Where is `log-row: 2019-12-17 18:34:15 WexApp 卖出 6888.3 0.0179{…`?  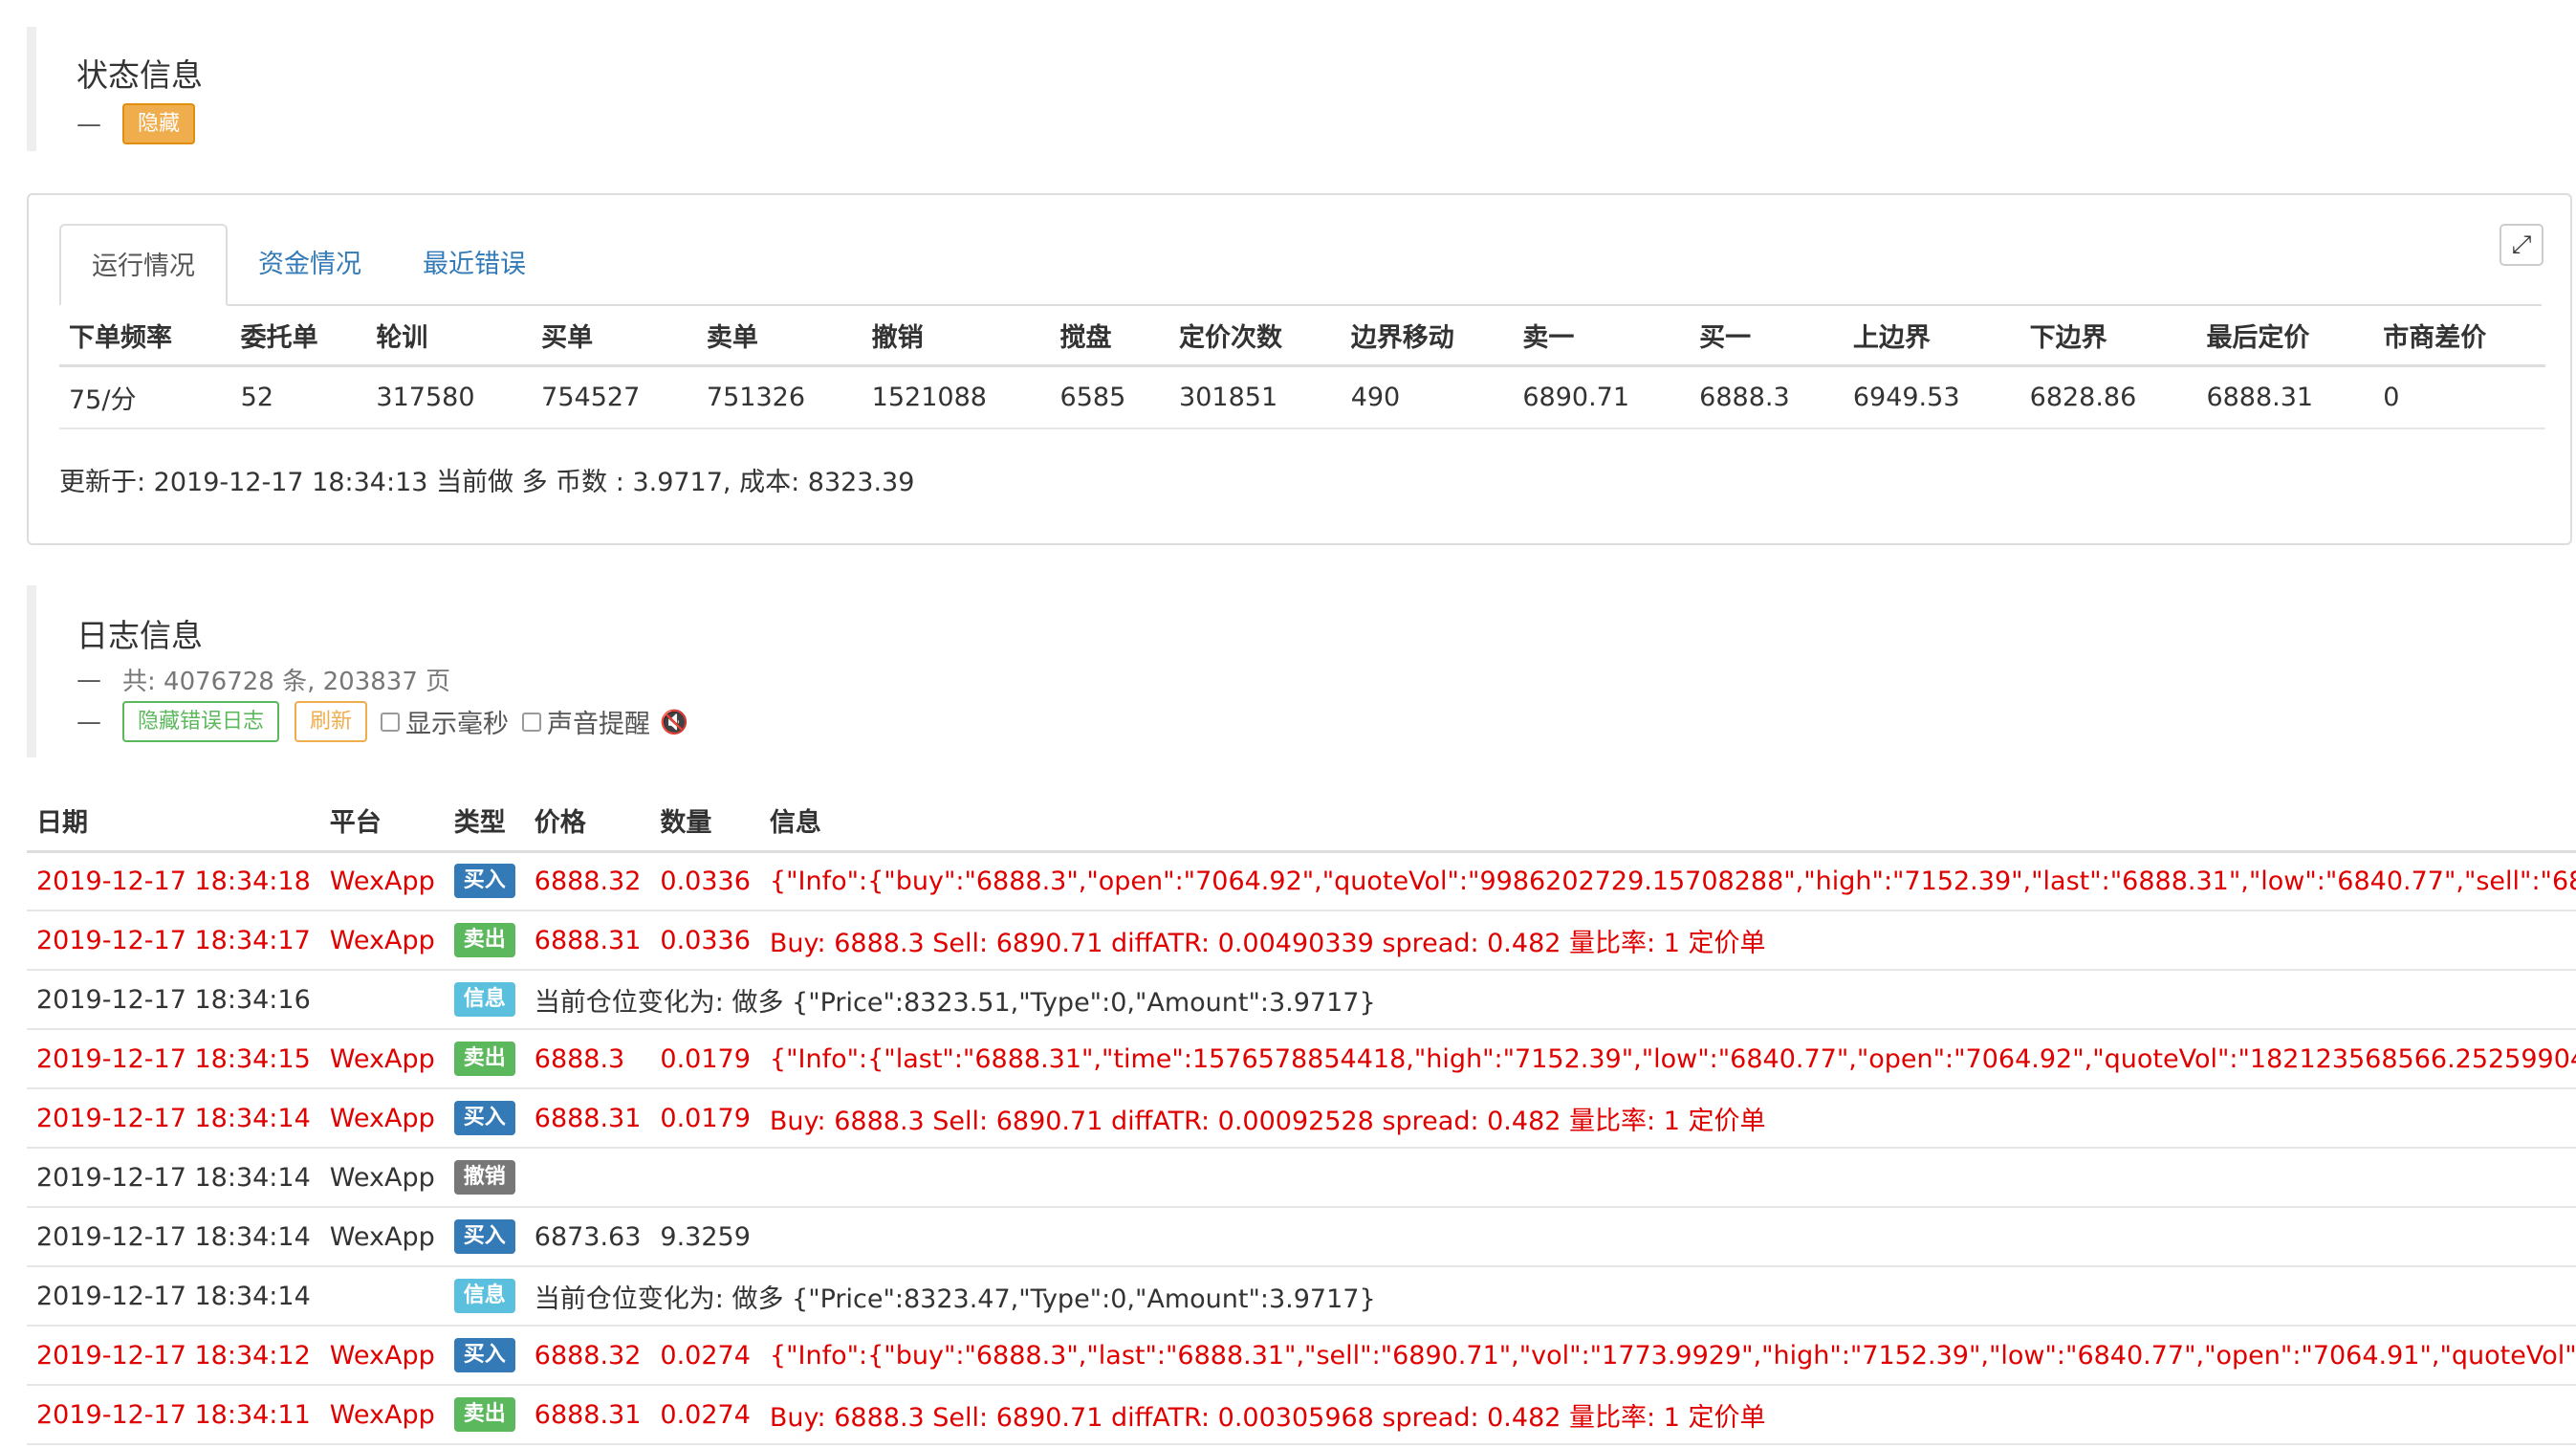 log-row: 2019-12-17 18:34:15 WexApp 卖出 6888.3 0.0179{… is located at coordinates (1301, 1059).